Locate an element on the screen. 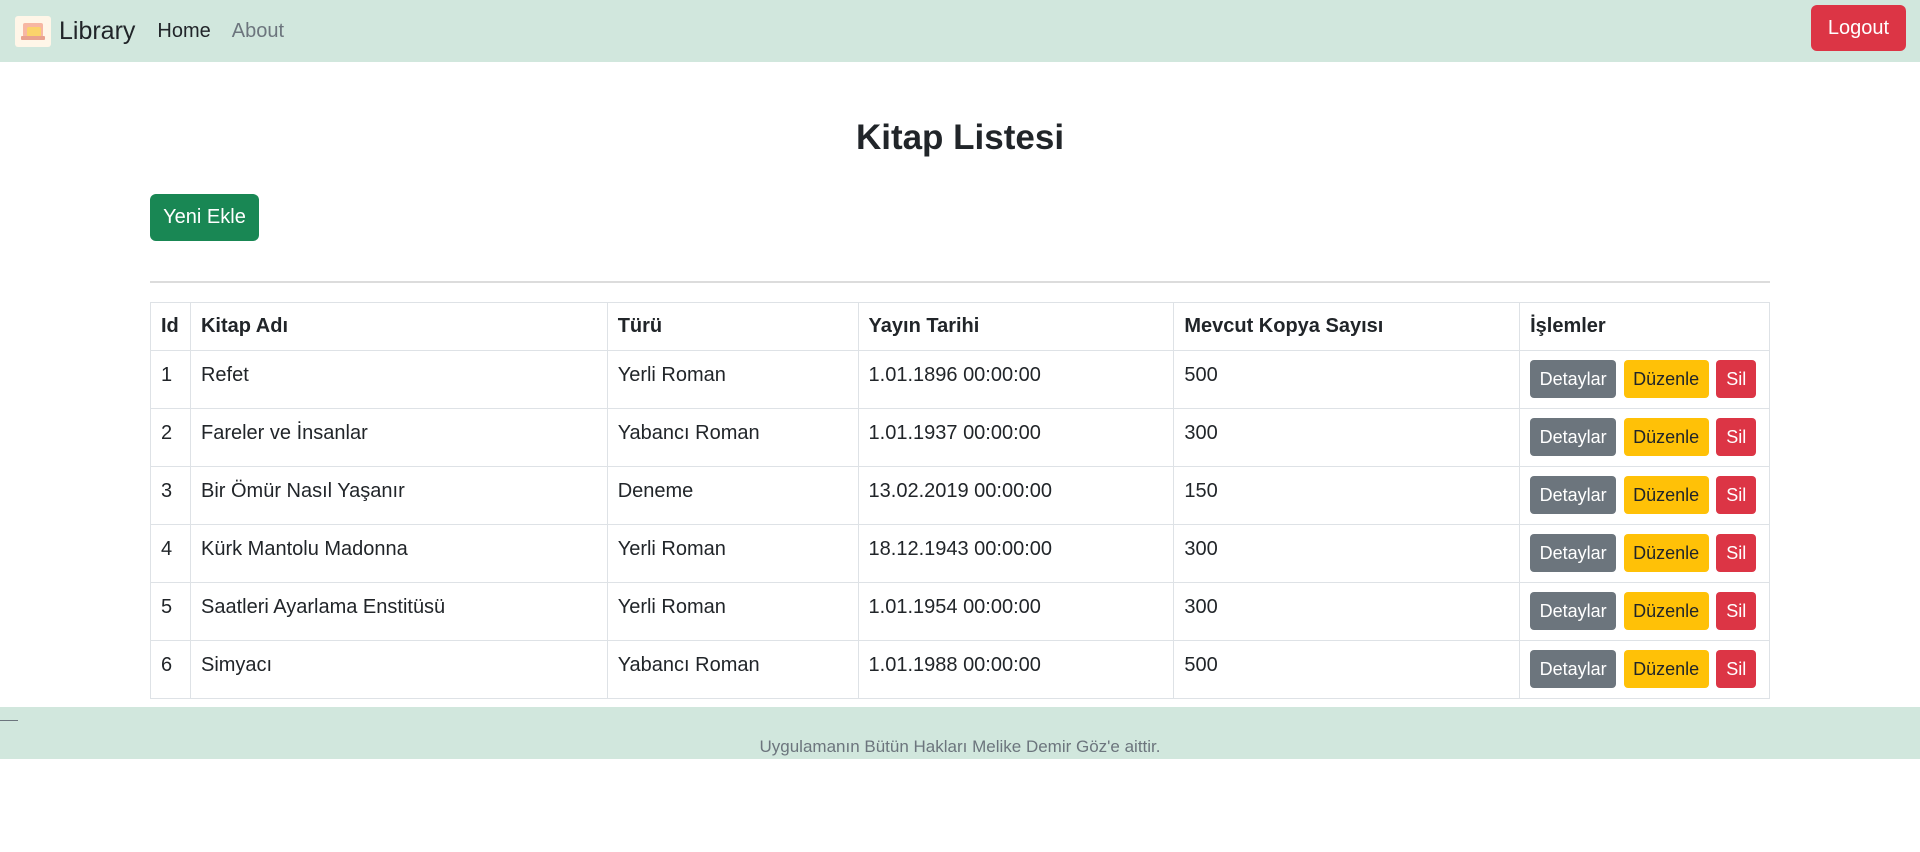 The image size is (1920, 852). cell-publish-date: 1.01.1988 00:00:00 is located at coordinates (1016, 669).